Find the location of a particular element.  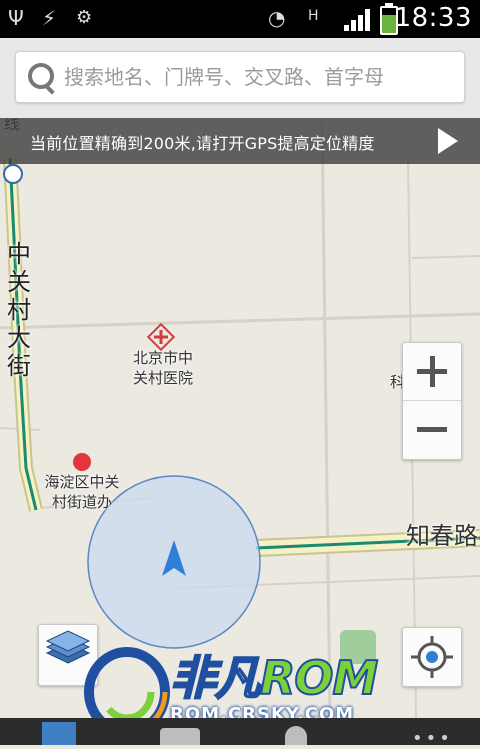

zoom-in-button is located at coordinates (432, 372).